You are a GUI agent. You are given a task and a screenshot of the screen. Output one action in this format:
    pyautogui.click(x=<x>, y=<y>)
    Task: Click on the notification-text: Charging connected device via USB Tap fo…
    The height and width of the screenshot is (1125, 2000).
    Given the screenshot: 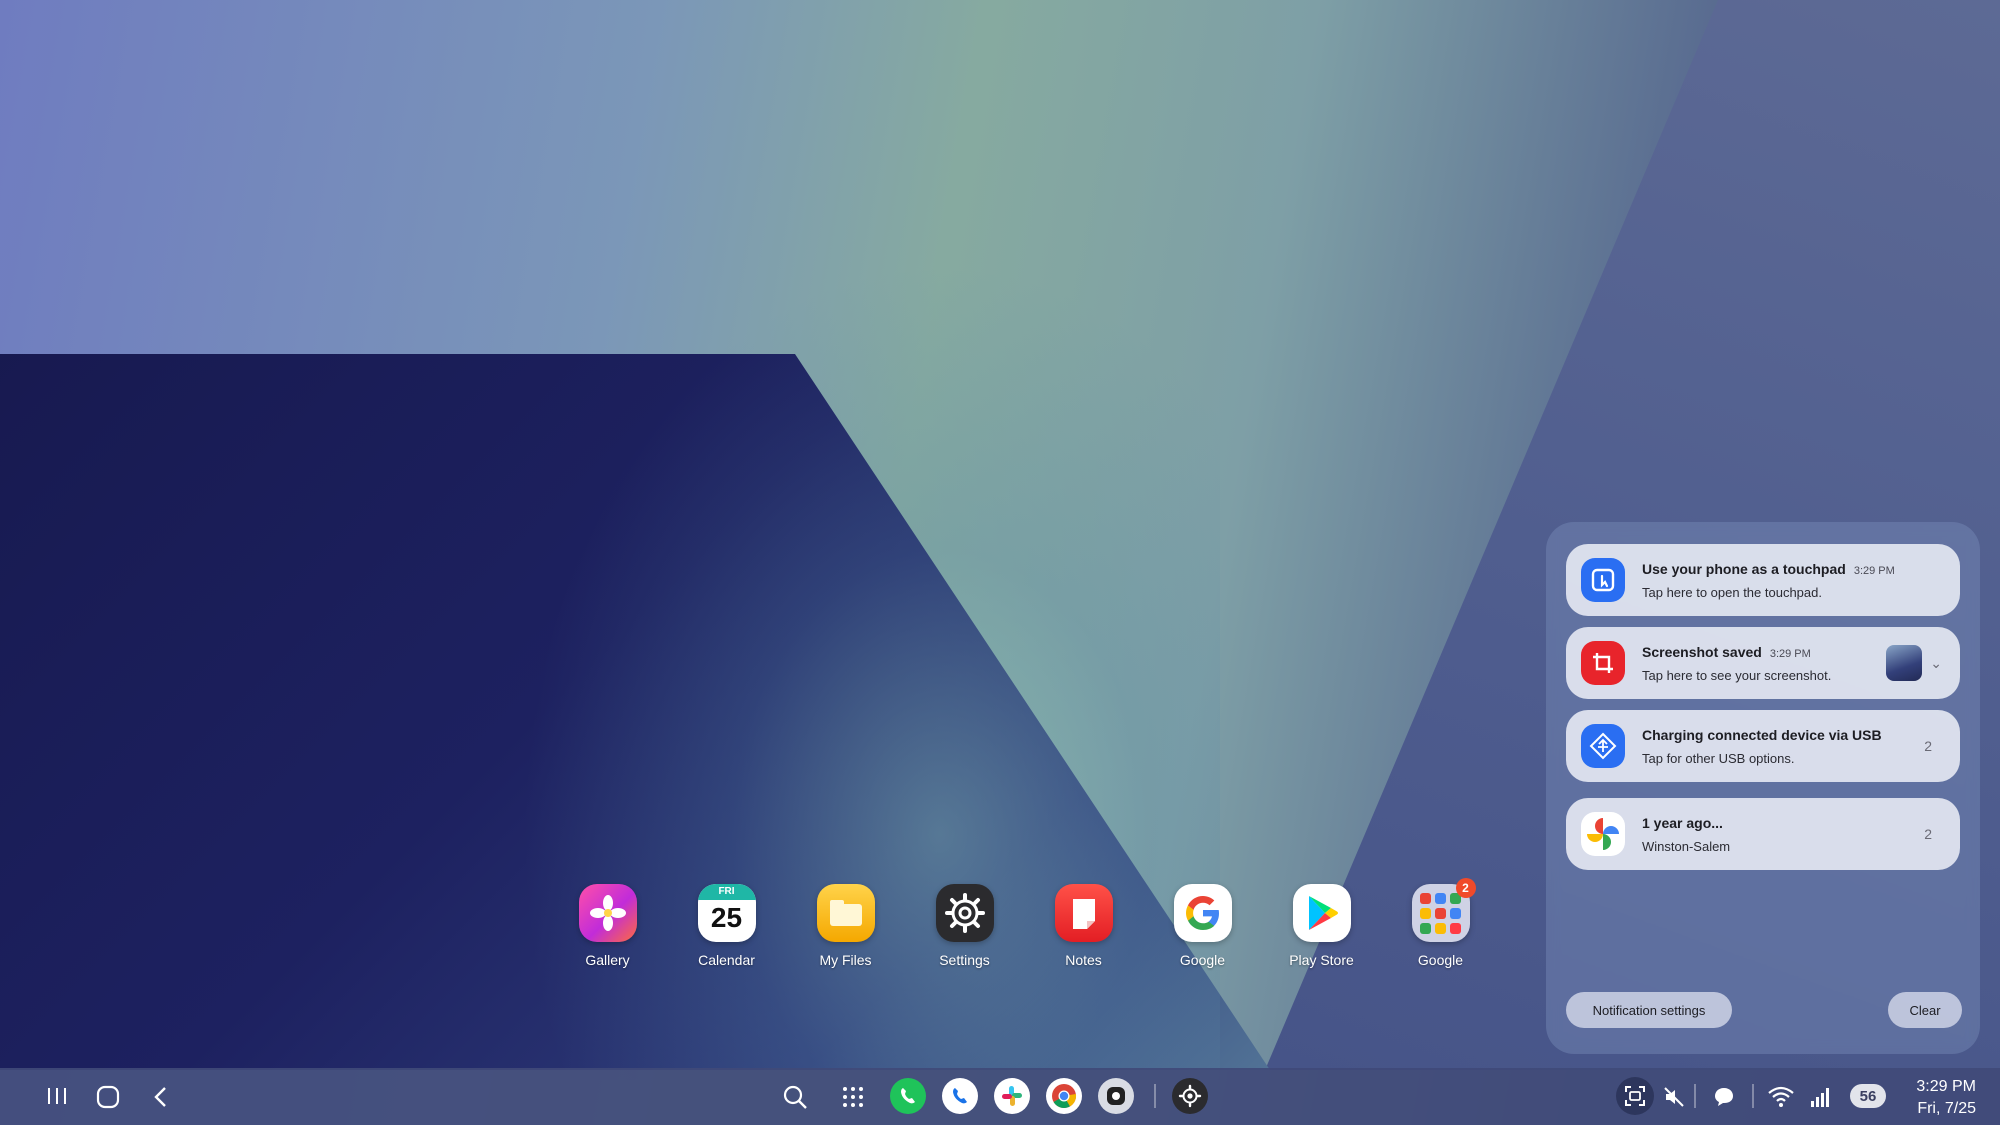 What is the action you would take?
    pyautogui.click(x=1783, y=746)
    